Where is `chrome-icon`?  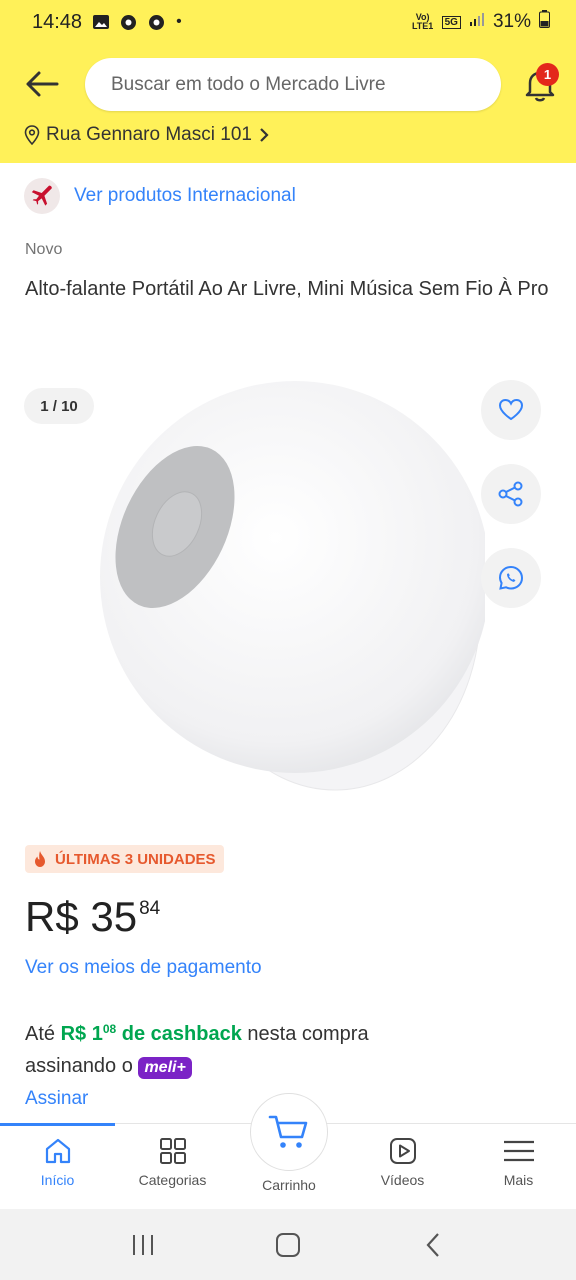
chrome-icon is located at coordinates (129, 22).